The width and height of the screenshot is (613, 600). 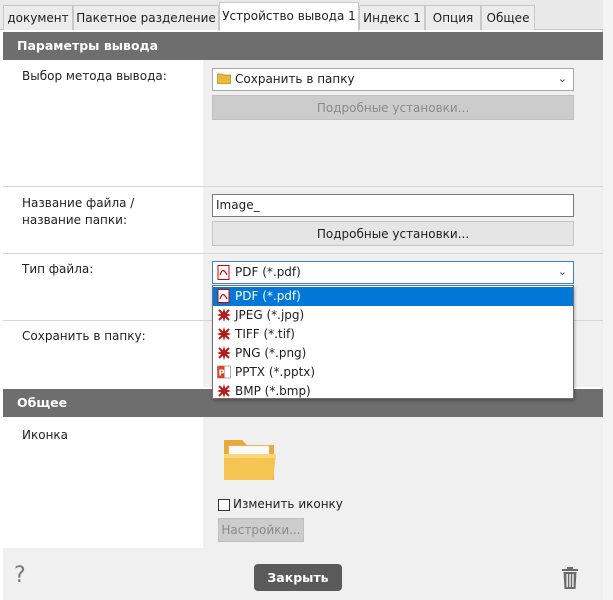 What do you see at coordinates (271, 353) in the screenshot?
I see `option-label: PNG (*.png)` at bounding box center [271, 353].